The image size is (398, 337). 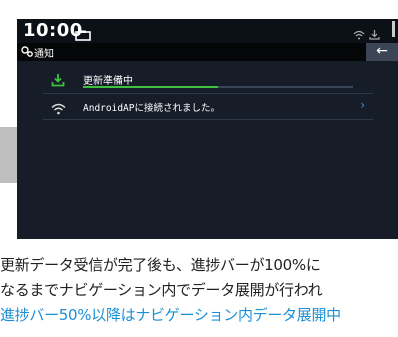 What do you see at coordinates (161, 290) in the screenshot?
I see `caption-line-2: なるまでナビゲーション内でデータ展開が行われ` at bounding box center [161, 290].